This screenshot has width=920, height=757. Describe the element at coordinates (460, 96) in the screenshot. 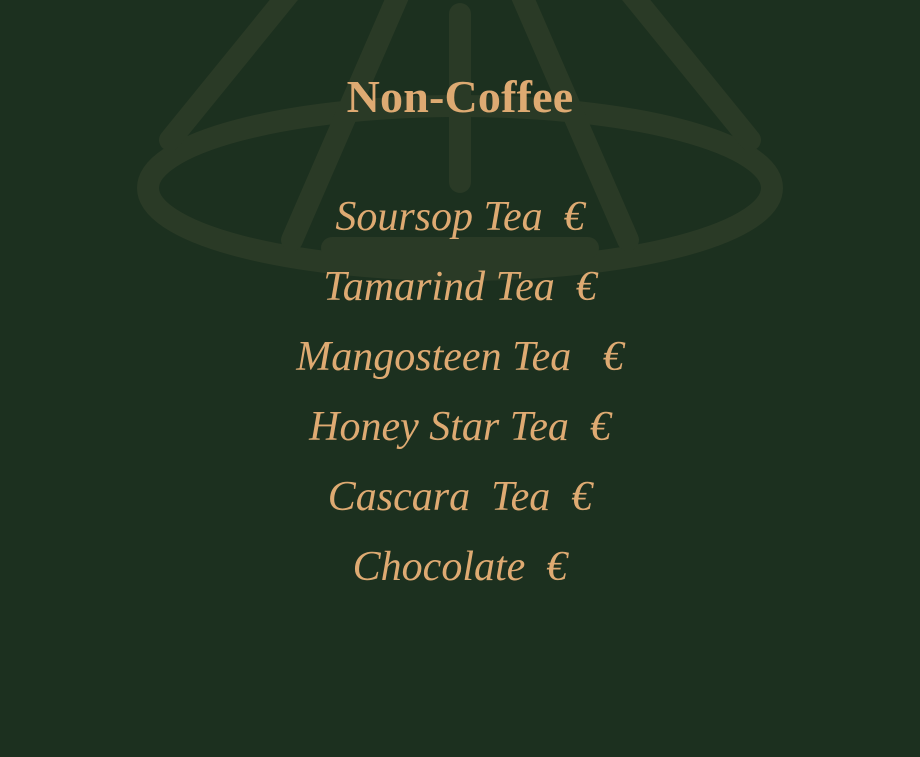

I see `menu-title: Non-Coffee` at that location.